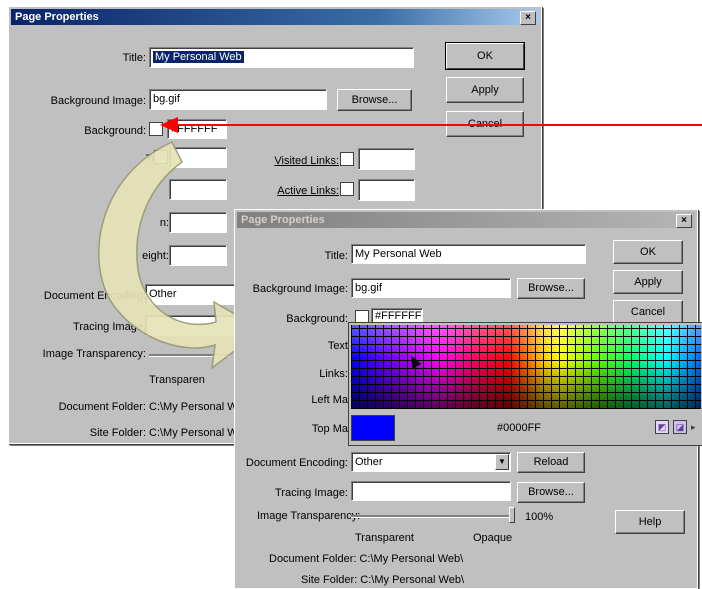 This screenshot has height=589, width=702. I want to click on document-encoding-select: Other ▼, so click(431, 462).